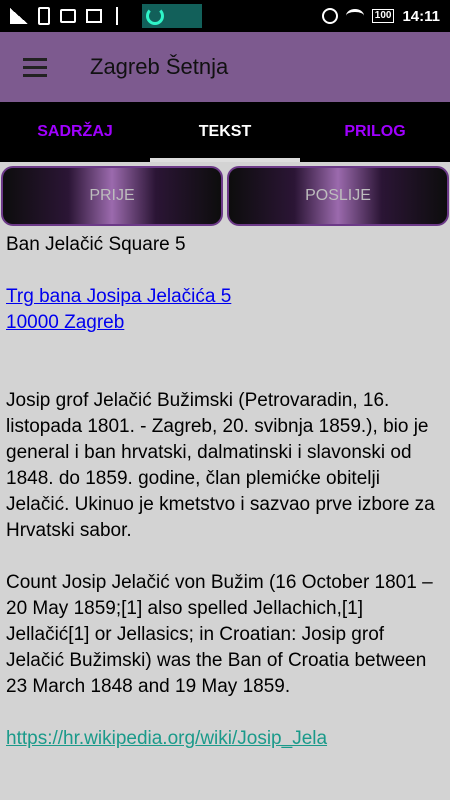 The width and height of the screenshot is (450, 800). What do you see at coordinates (19, 16) in the screenshot?
I see `signal-icon` at bounding box center [19, 16].